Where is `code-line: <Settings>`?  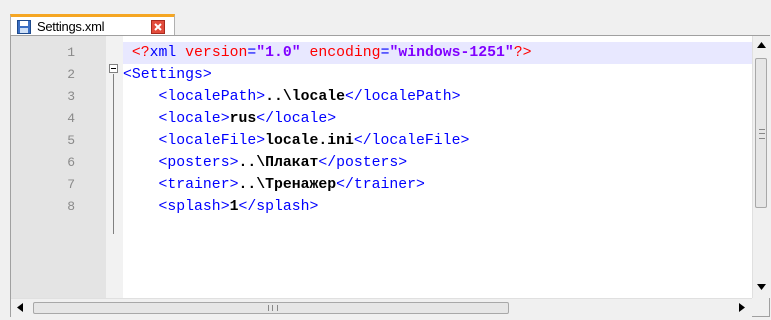
code-line: <Settings> is located at coordinates (437, 75).